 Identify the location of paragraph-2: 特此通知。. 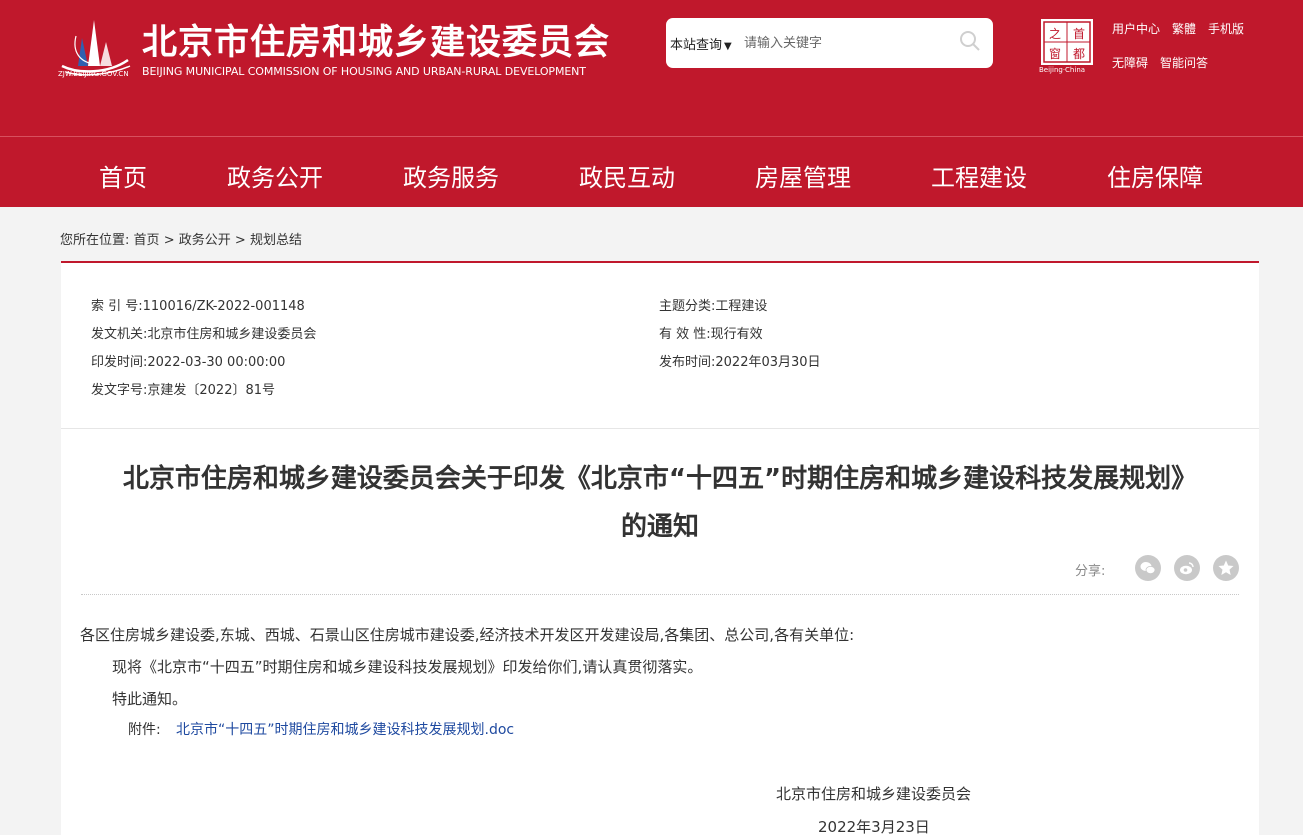
(150, 699).